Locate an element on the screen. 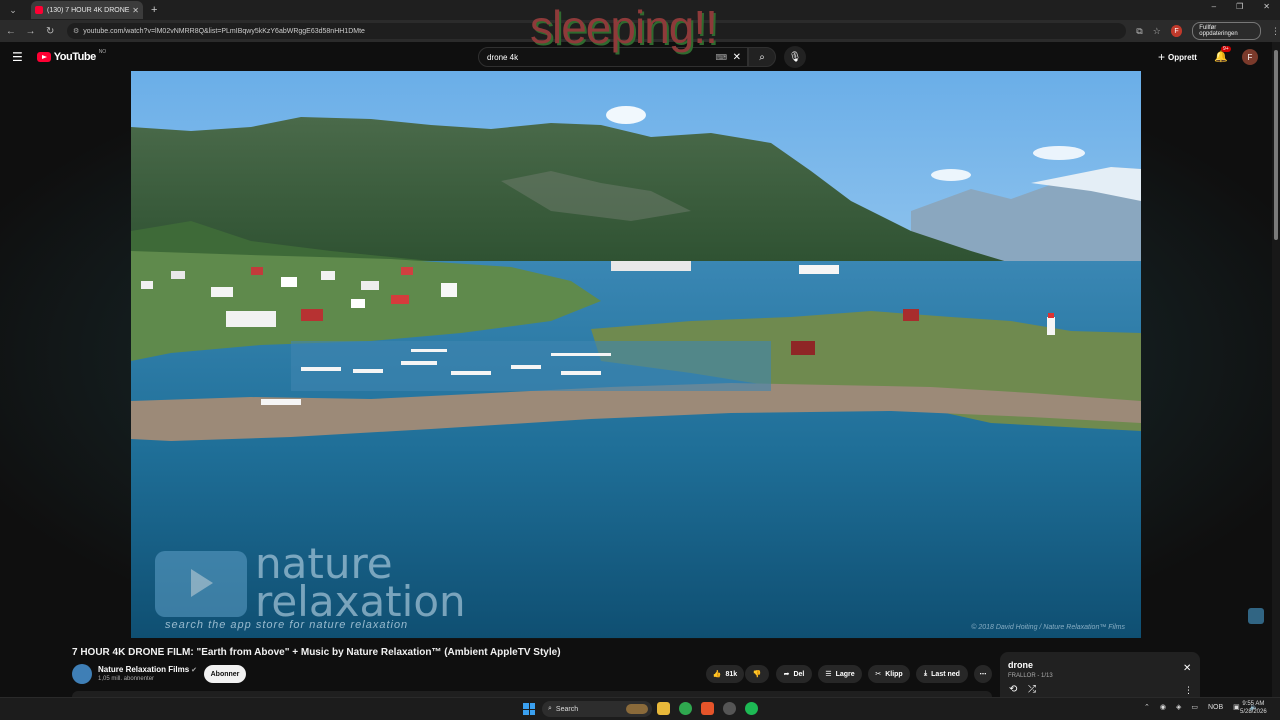  watermark-line2: relaxation is located at coordinates (360, 601).